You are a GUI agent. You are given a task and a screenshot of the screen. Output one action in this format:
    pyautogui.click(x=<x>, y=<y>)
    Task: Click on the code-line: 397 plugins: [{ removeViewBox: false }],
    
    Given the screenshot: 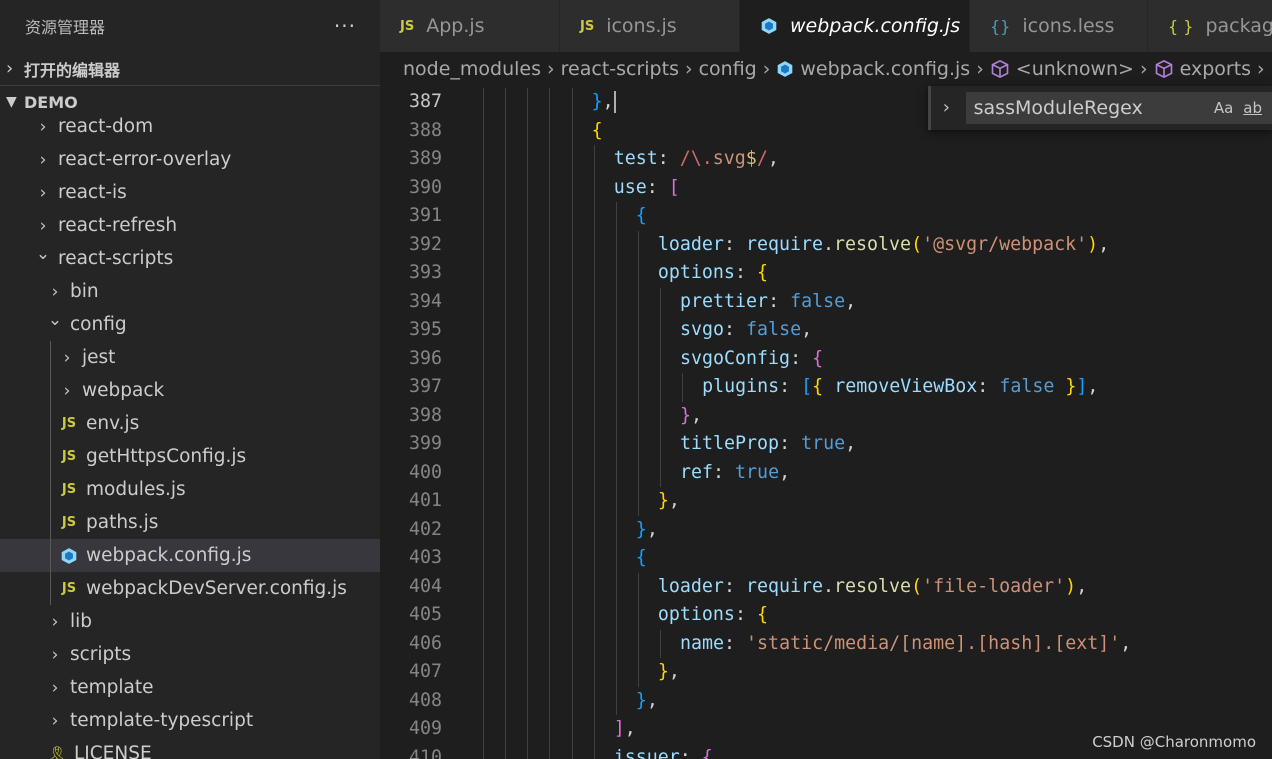 What is the action you would take?
    pyautogui.click(x=826, y=387)
    